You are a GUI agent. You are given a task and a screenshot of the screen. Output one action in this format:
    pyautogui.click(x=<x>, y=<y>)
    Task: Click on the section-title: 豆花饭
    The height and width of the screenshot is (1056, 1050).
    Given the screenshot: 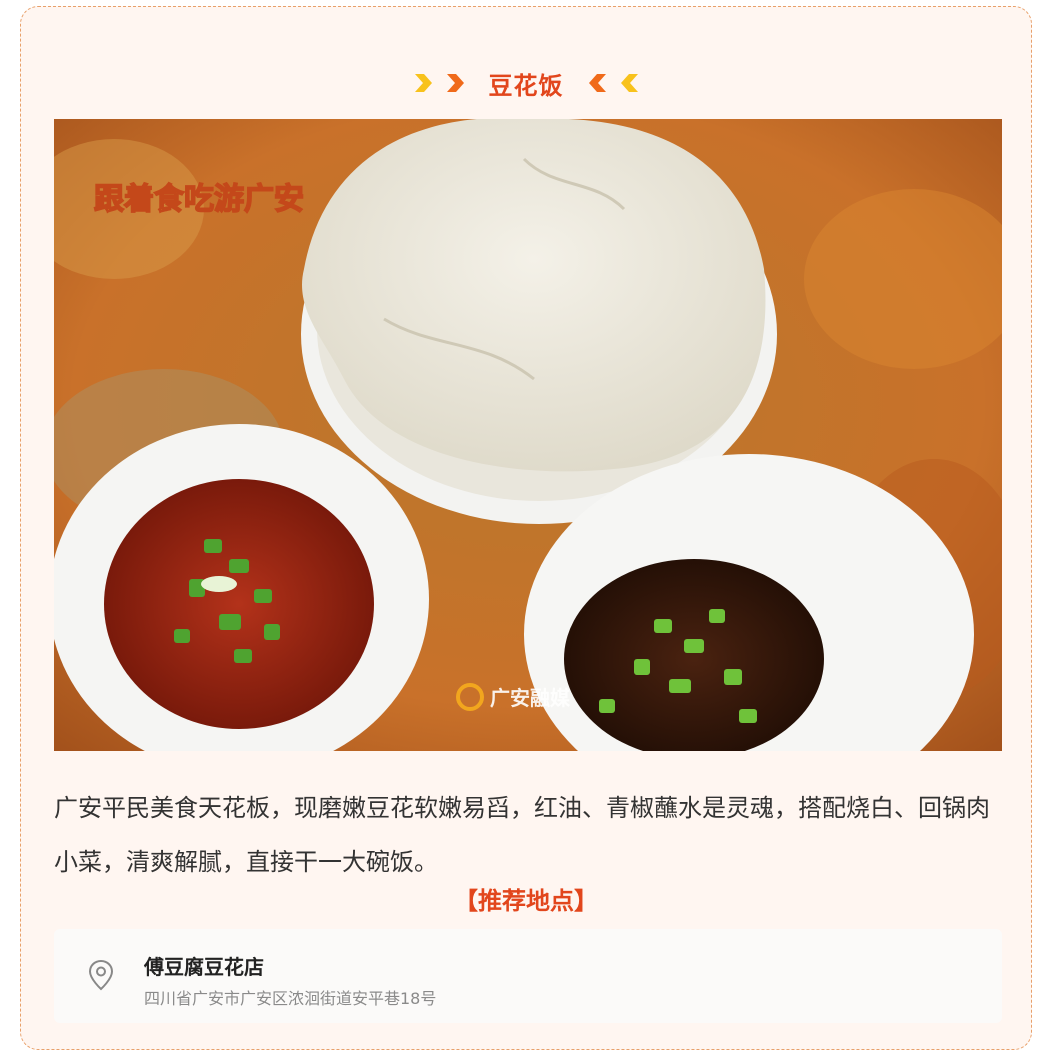 What is the action you would take?
    pyautogui.click(x=526, y=85)
    